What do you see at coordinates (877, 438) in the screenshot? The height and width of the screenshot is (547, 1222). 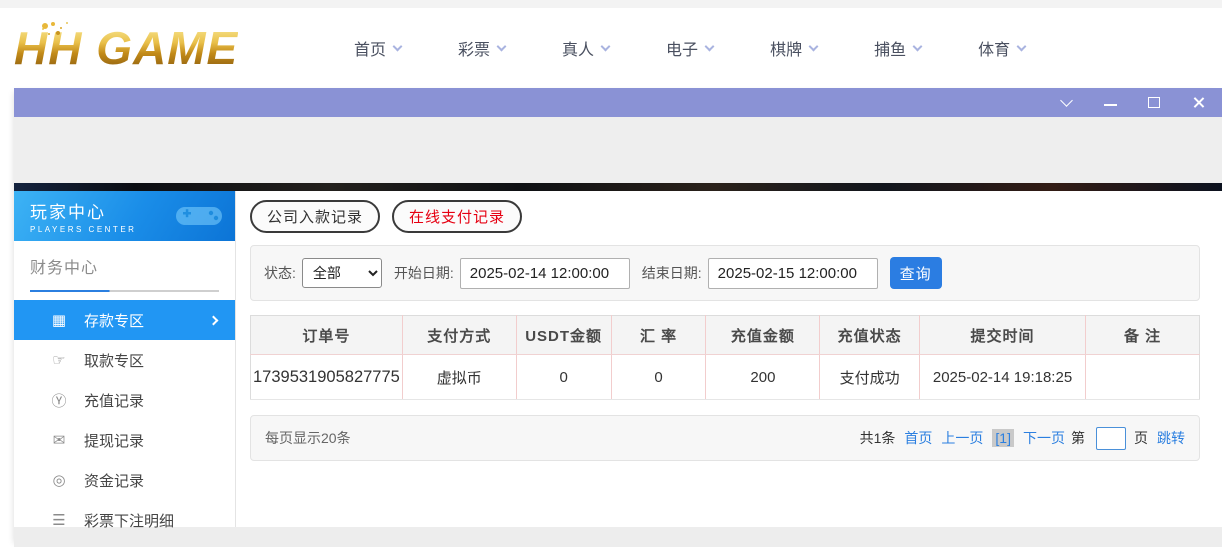 I see `total-count-text: 共1条` at bounding box center [877, 438].